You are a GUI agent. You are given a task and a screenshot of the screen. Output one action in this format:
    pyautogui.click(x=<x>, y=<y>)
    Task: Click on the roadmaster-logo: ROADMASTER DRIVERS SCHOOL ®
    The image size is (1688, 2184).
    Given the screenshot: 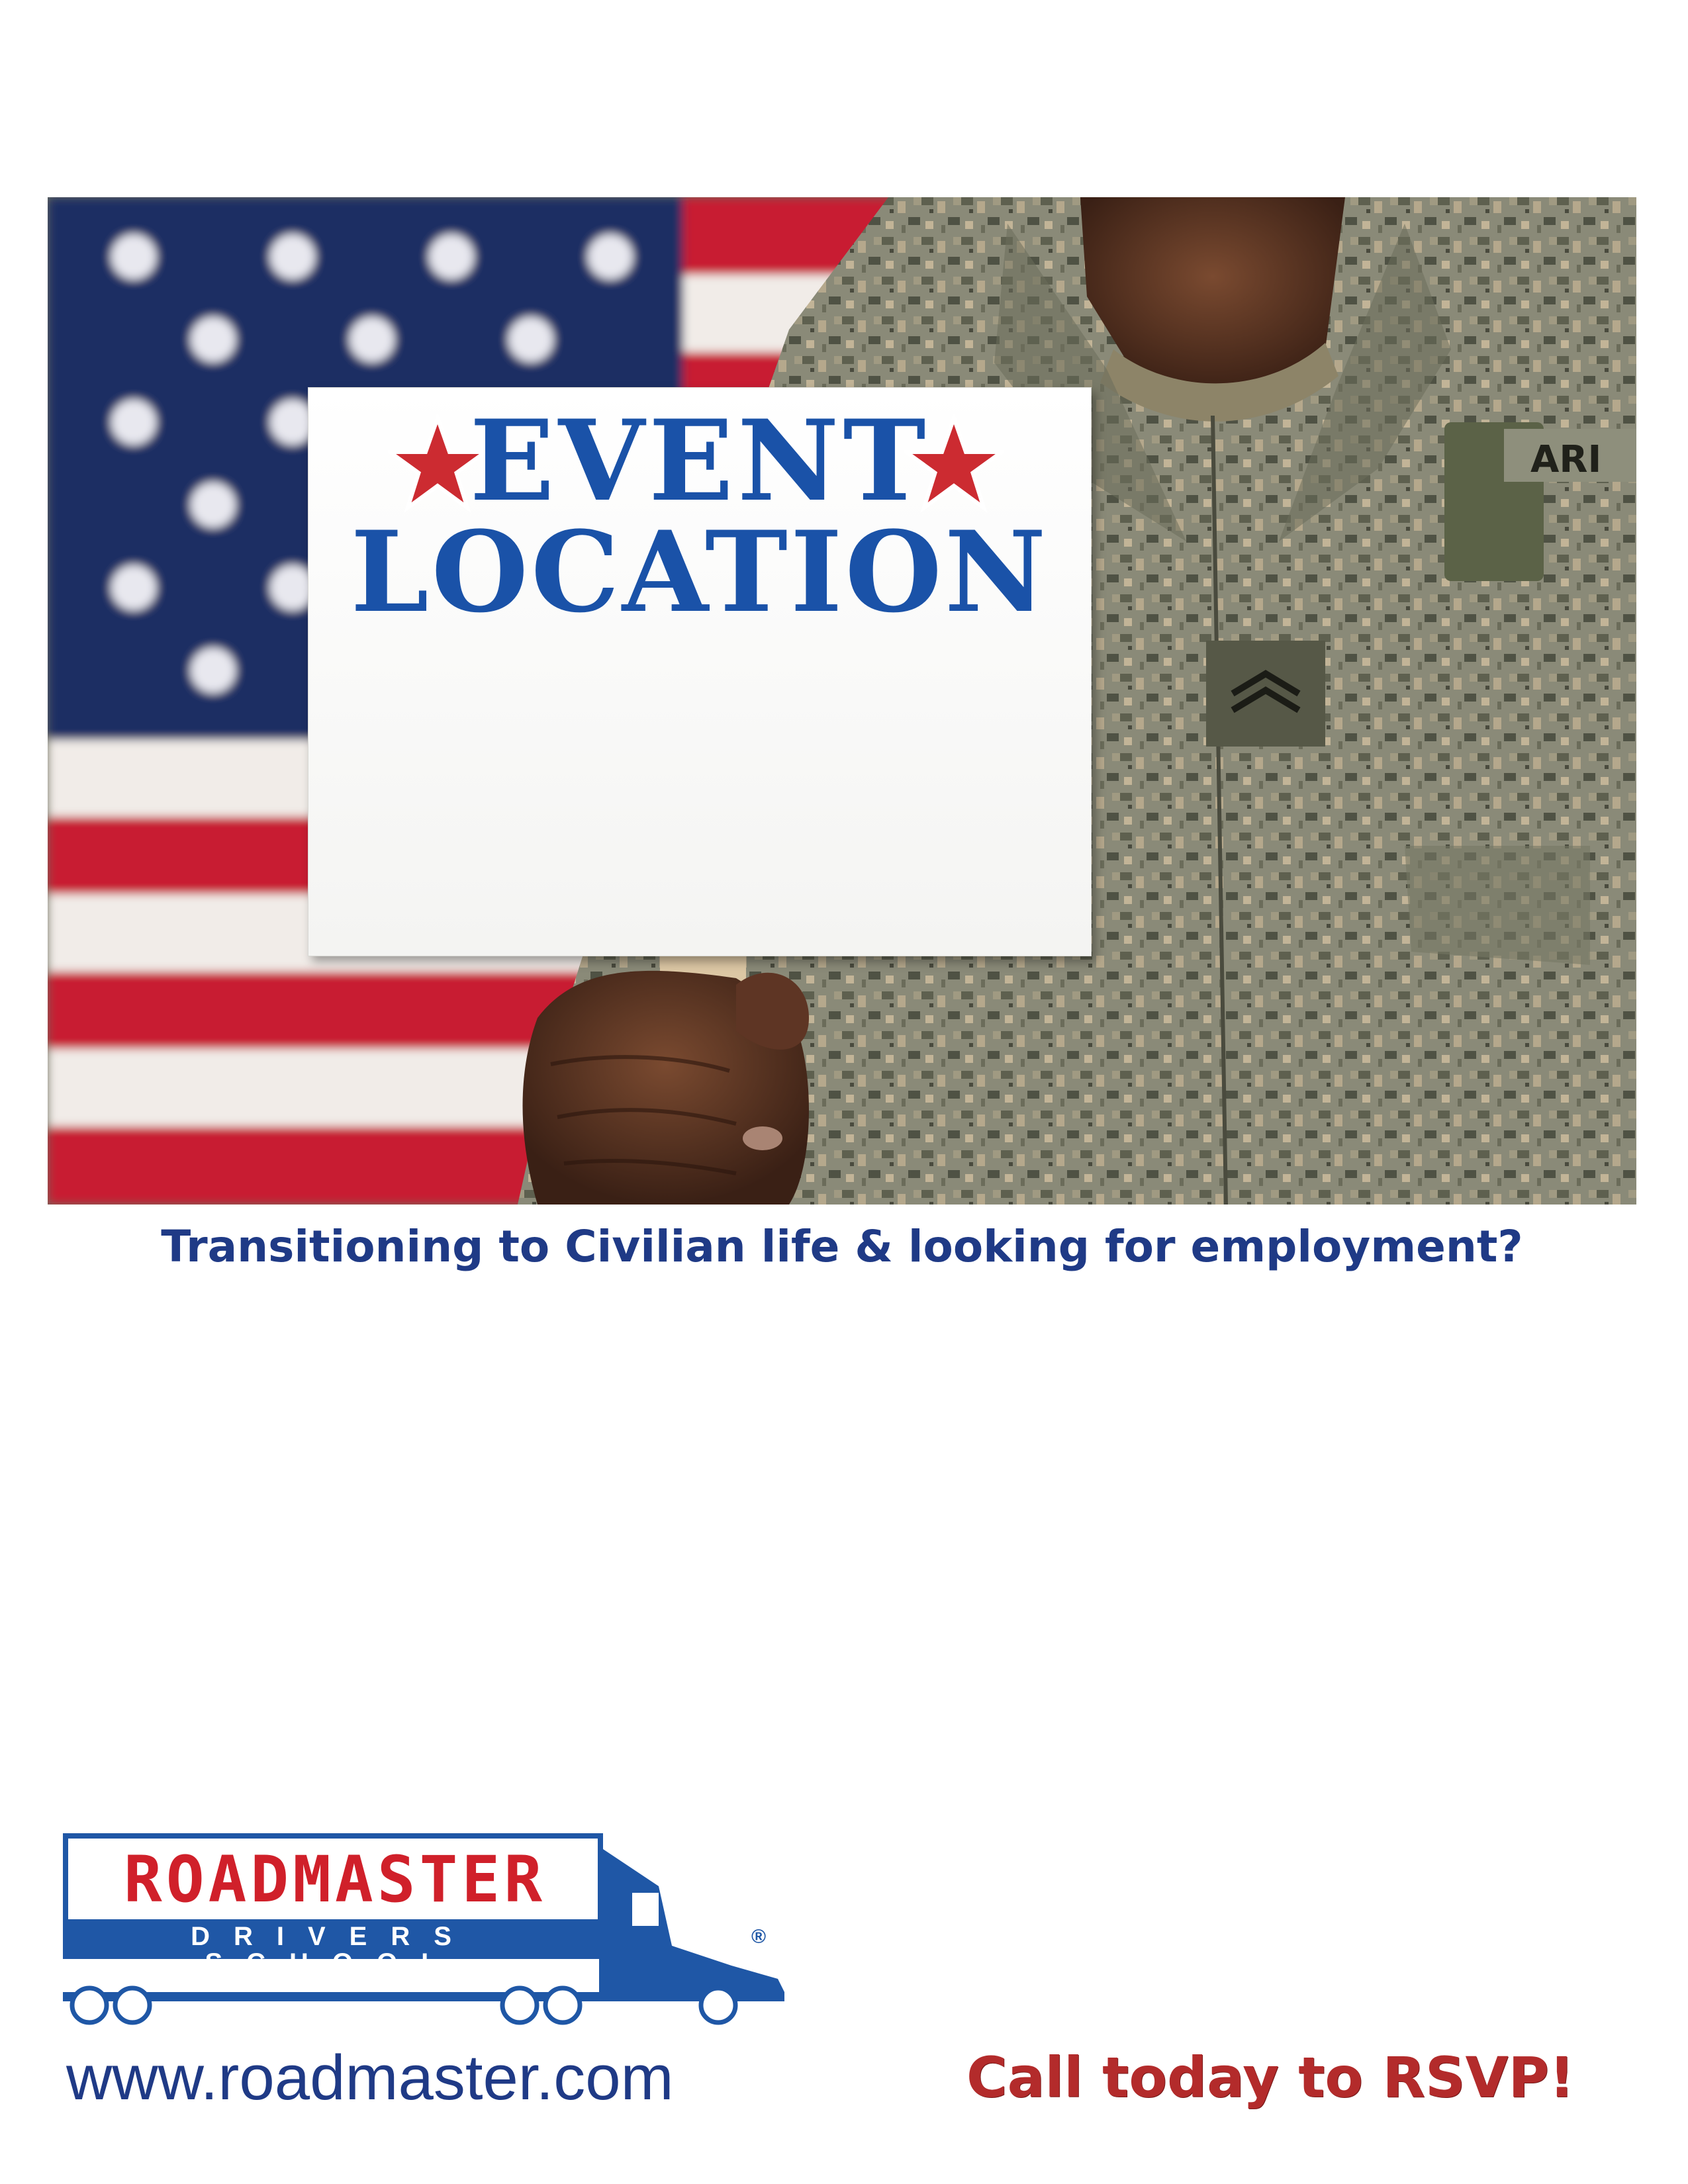 What is the action you would take?
    pyautogui.click(x=427, y=1932)
    